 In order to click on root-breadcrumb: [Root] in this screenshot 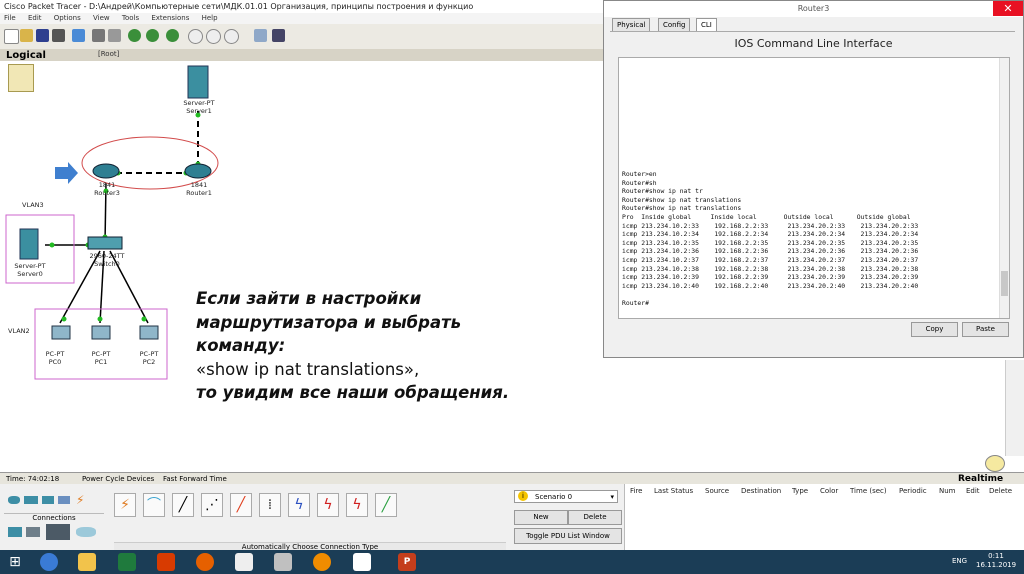, I will do `click(108, 54)`.